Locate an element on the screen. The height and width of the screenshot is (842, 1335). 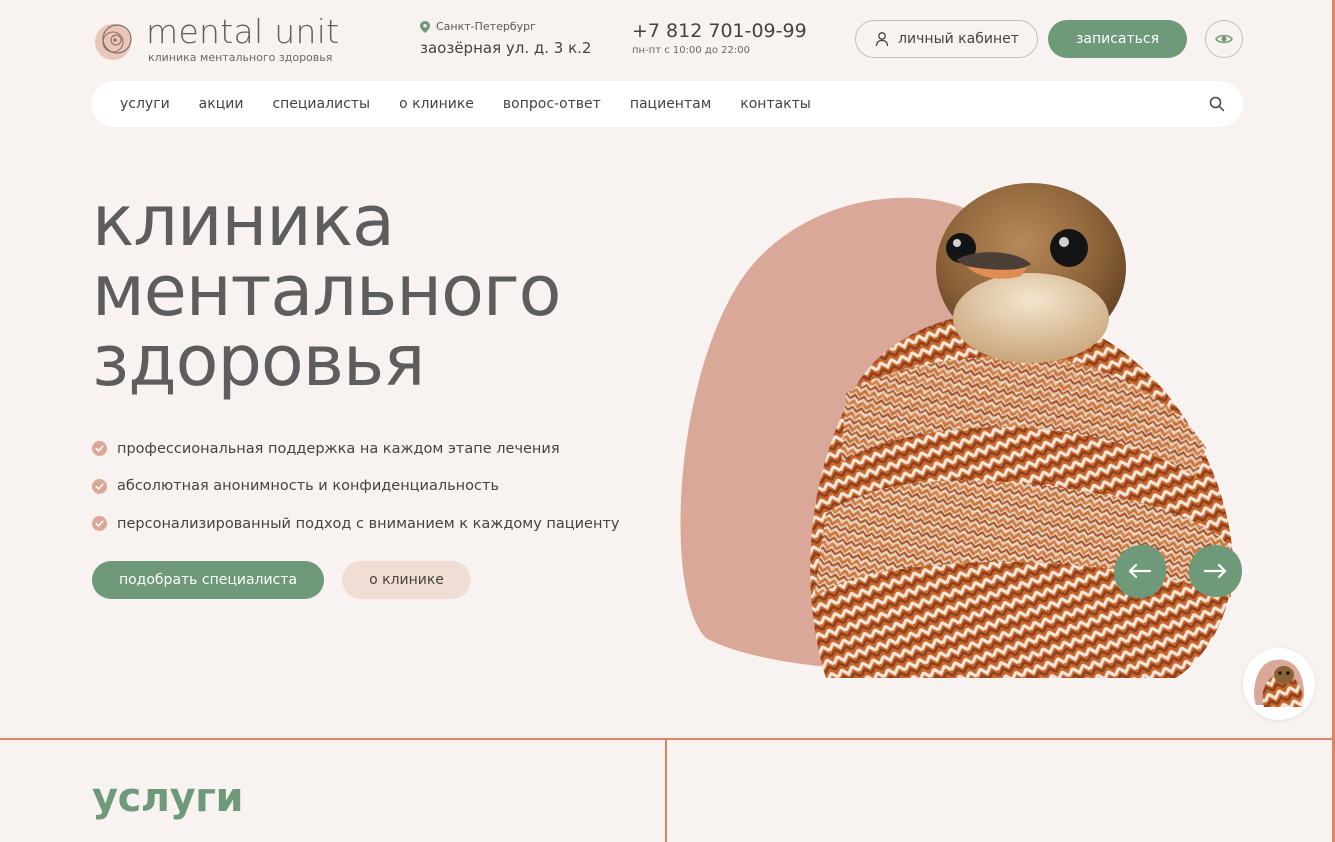
accessibility-button is located at coordinates (1224, 39).